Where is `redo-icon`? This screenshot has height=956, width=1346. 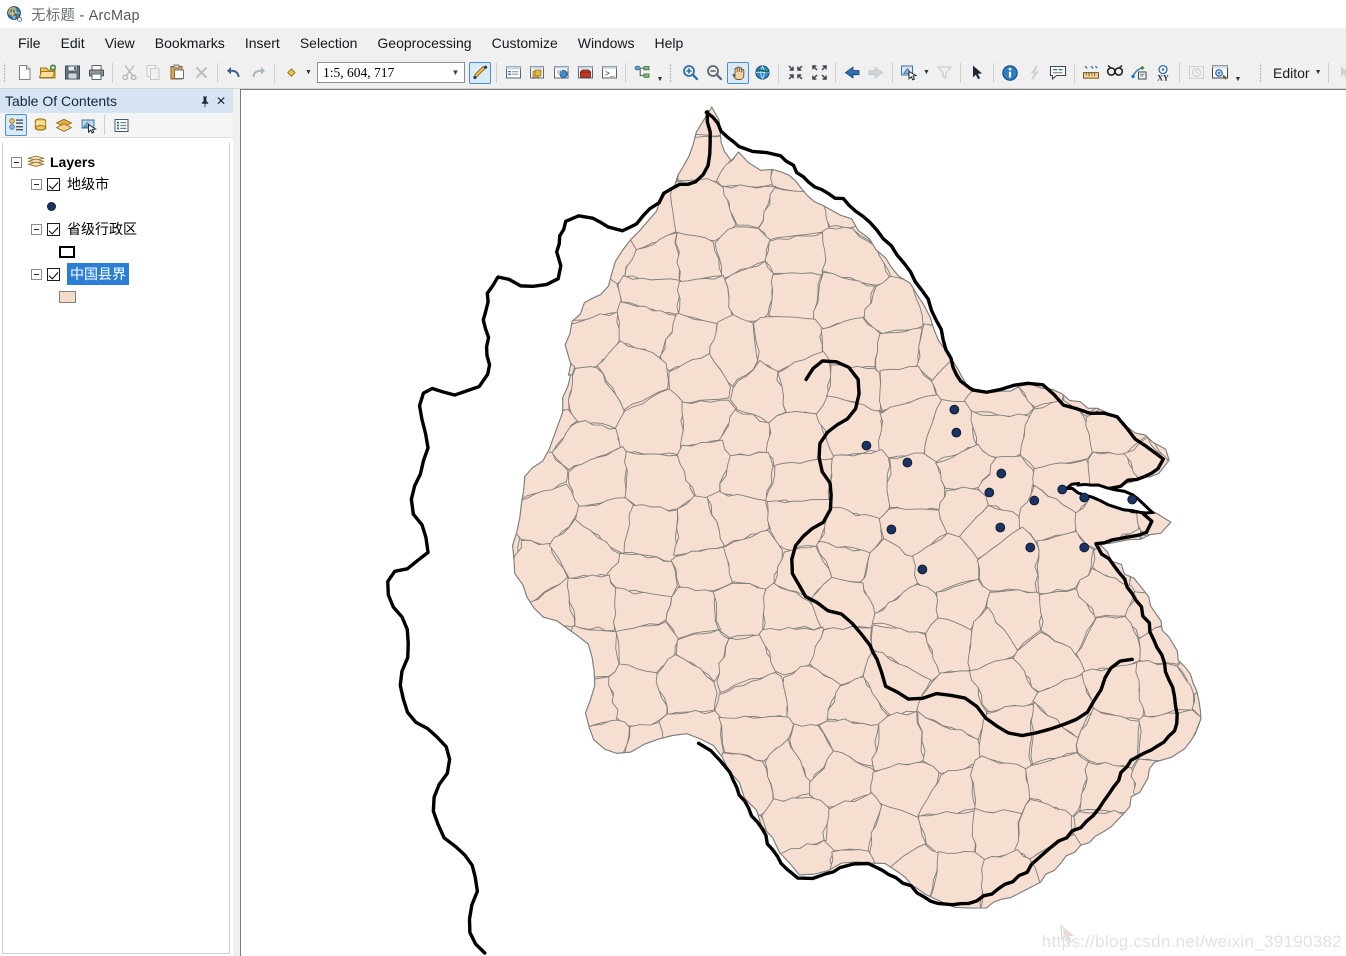 redo-icon is located at coordinates (258, 73).